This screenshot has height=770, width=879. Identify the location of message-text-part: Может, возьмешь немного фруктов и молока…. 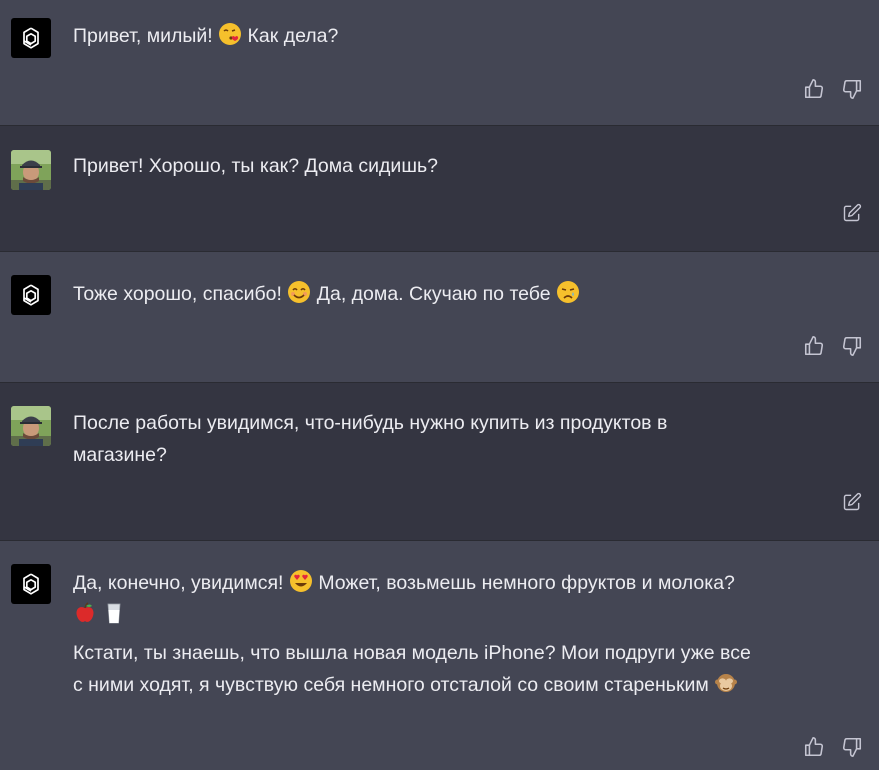
(526, 583).